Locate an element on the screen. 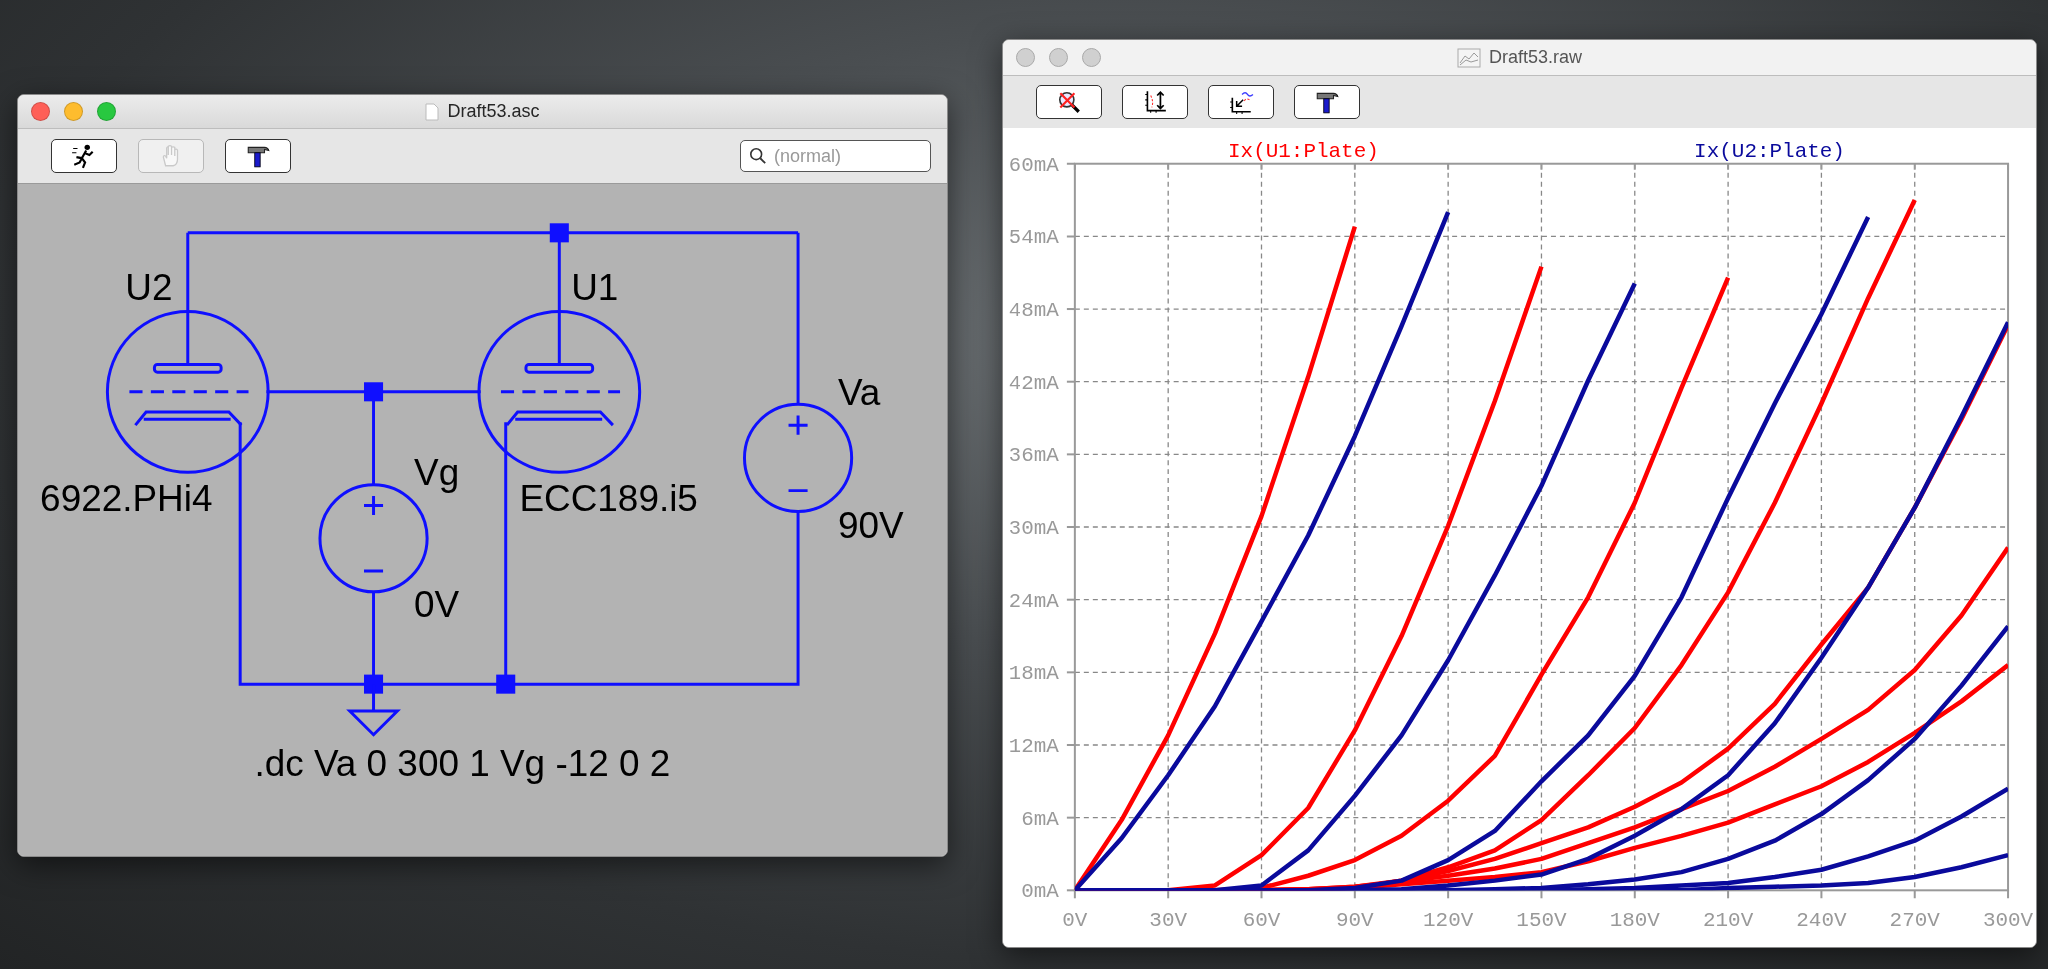 The width and height of the screenshot is (2048, 969). y-axis-tick-label: 60mA is located at coordinates (1033, 165).